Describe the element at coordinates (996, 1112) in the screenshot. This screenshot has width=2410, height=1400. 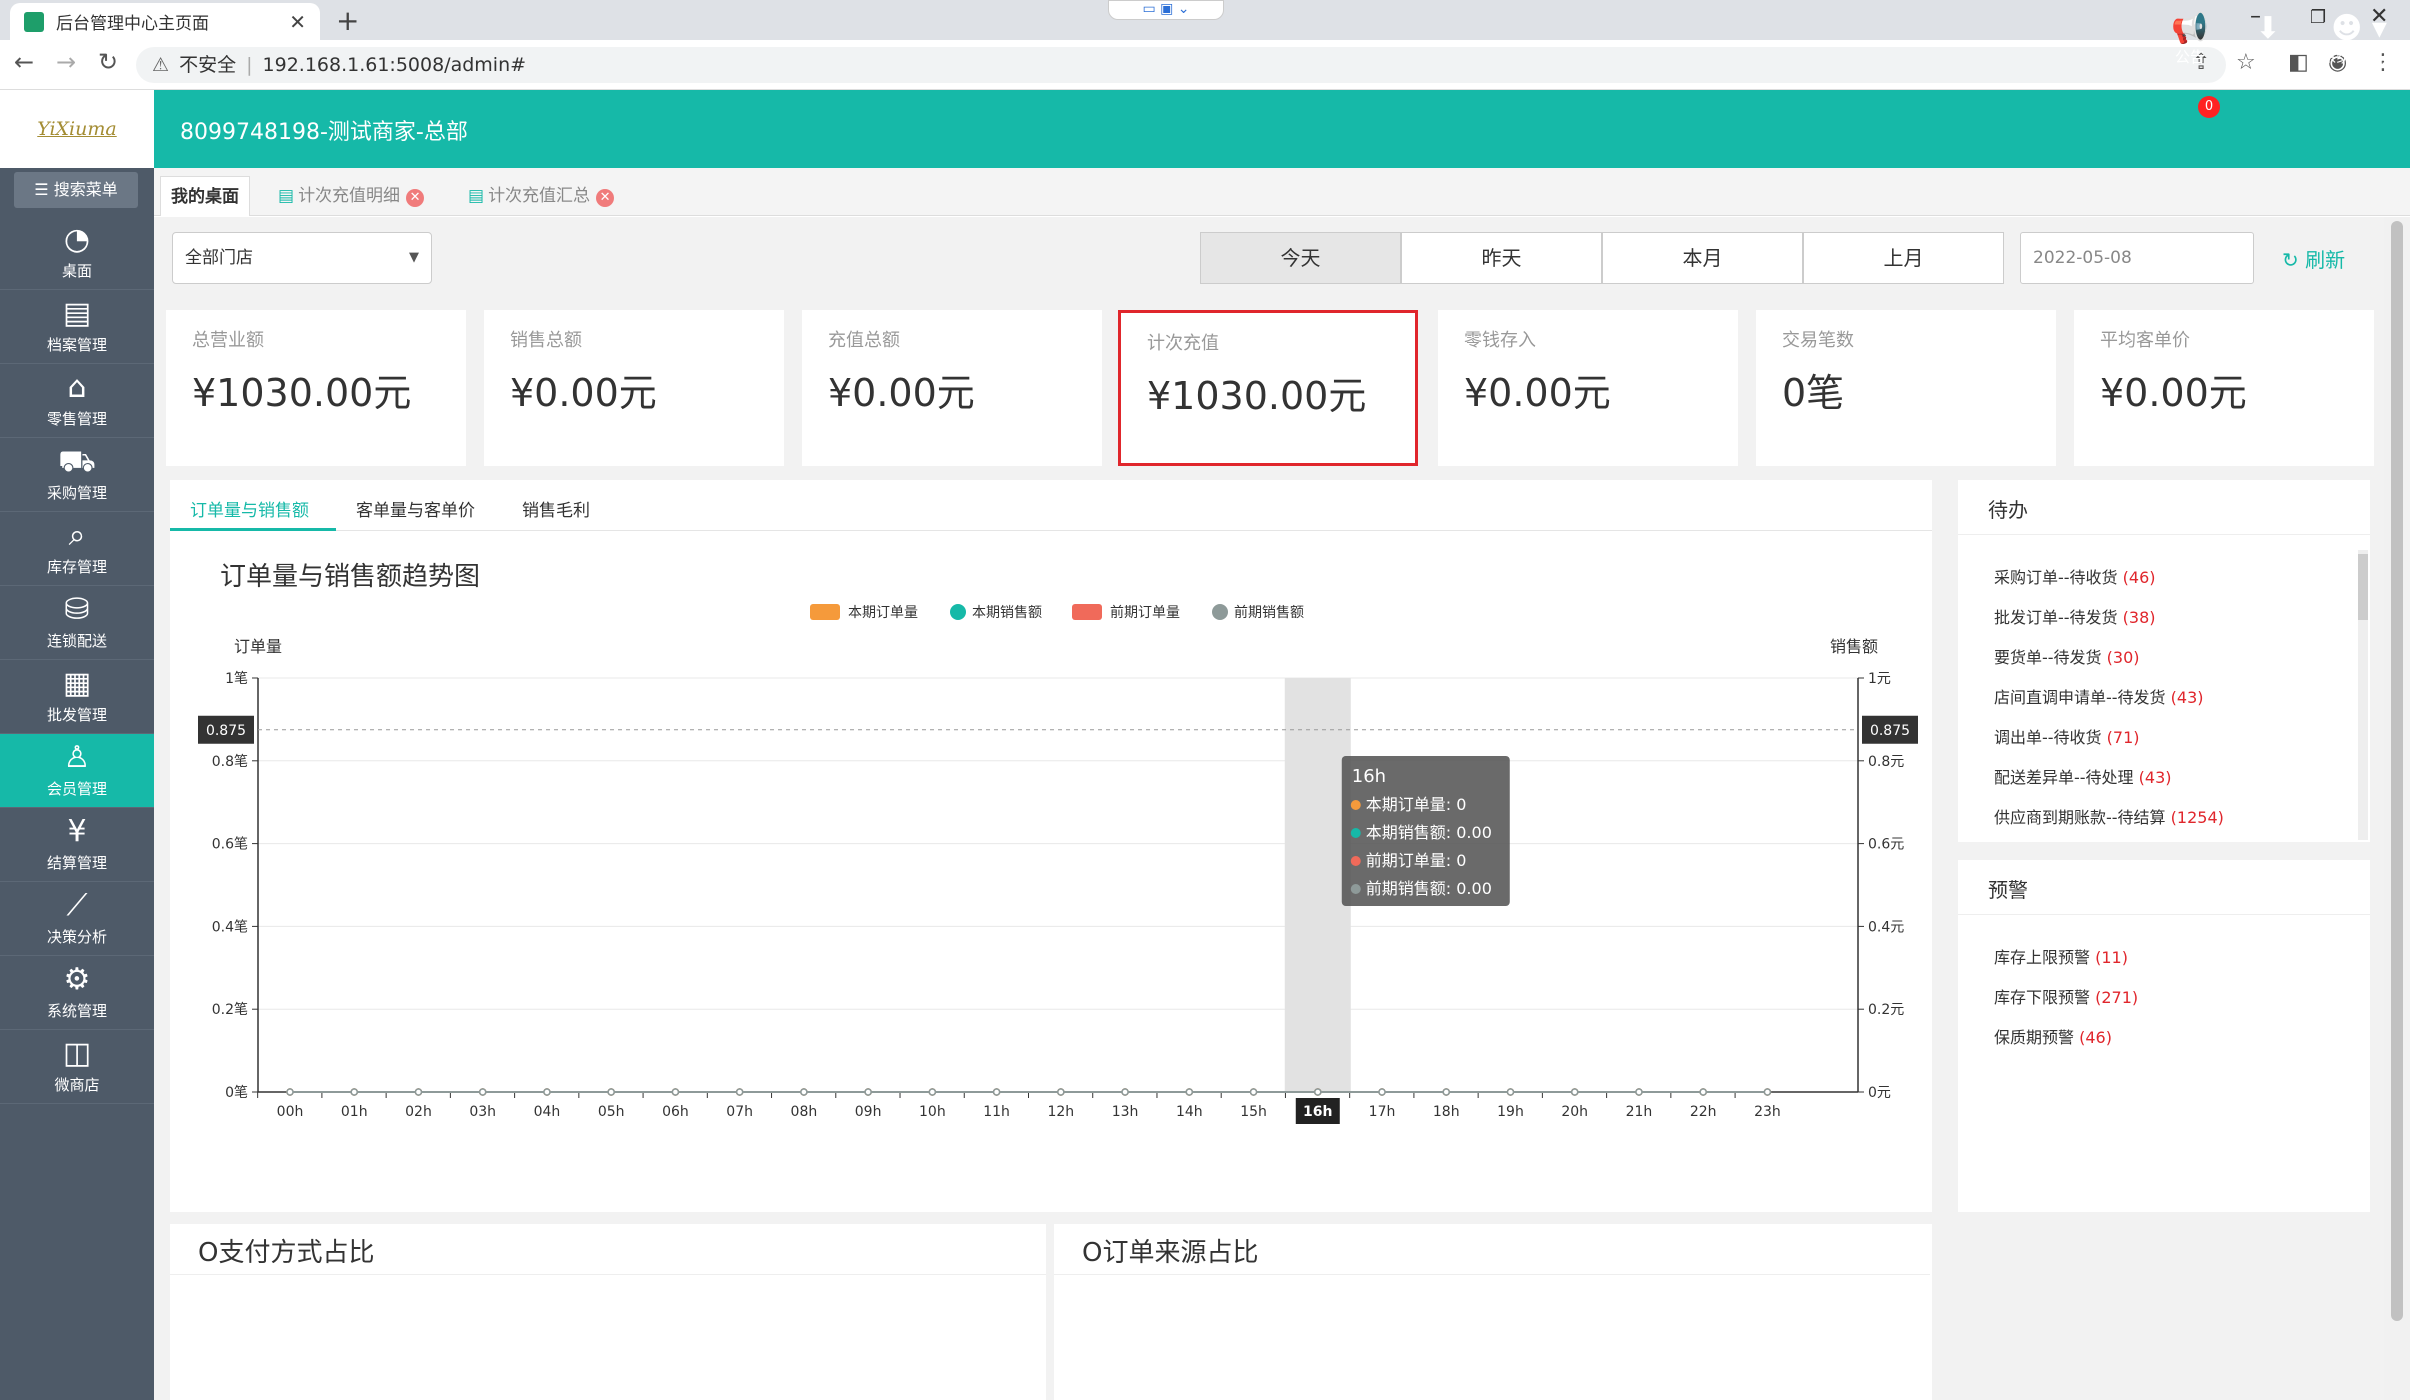
I see `x-tick-label: 11h` at that location.